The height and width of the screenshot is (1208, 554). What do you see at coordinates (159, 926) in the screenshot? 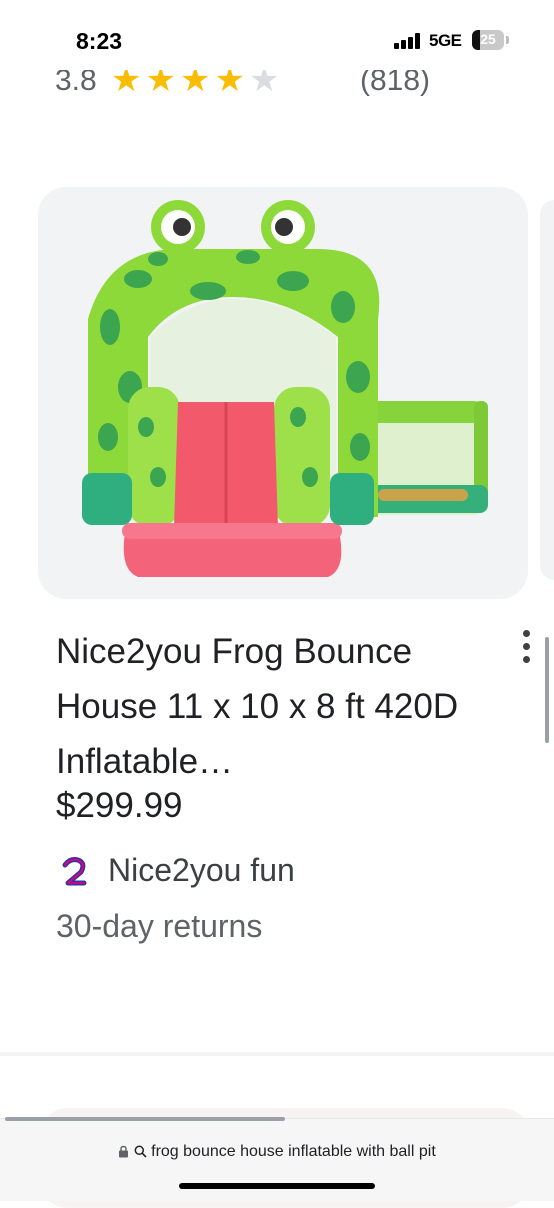
I see `return-policy: 30-day returns` at bounding box center [159, 926].